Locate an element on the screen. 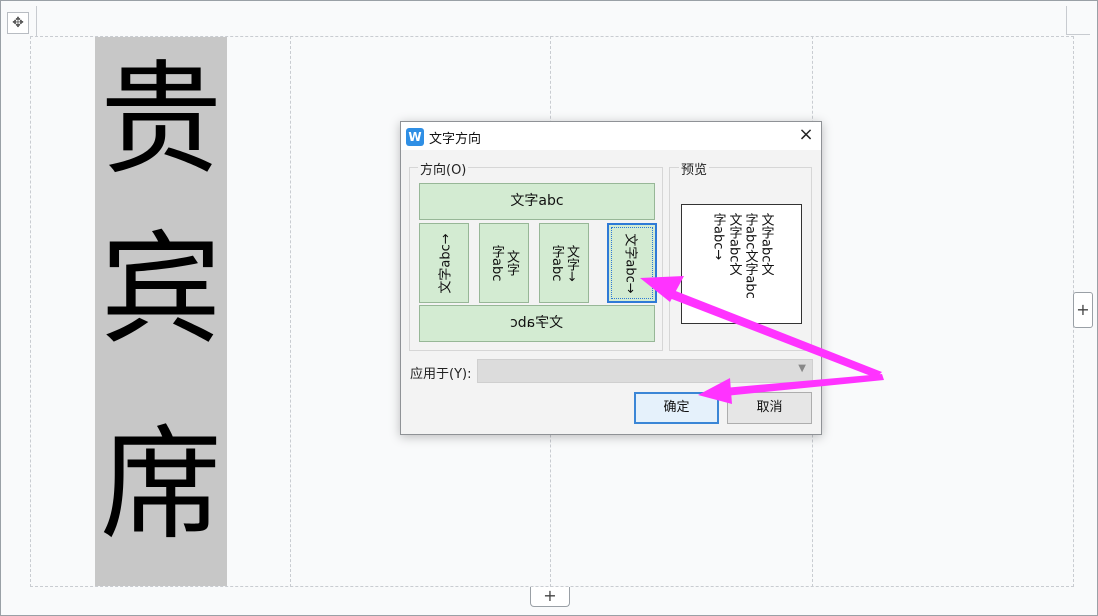  annotation-arrows is located at coordinates (762, 340).